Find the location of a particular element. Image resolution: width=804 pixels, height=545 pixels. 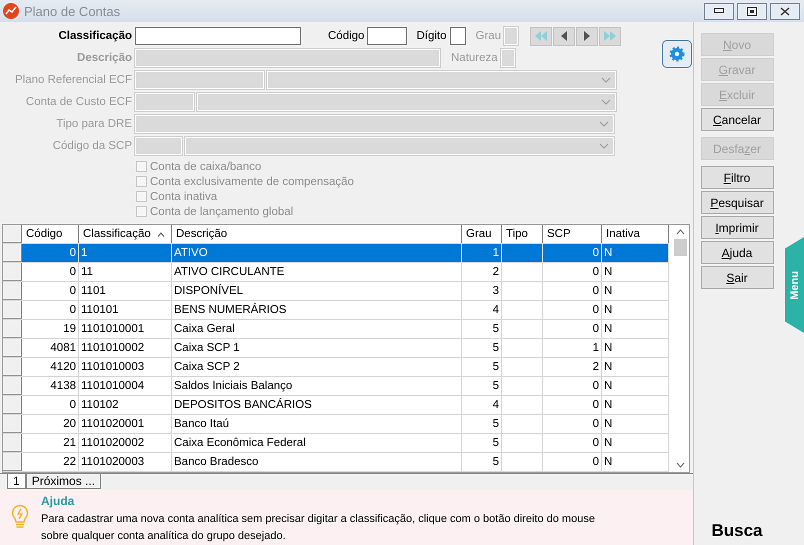

table-cell: Caixa Geral is located at coordinates (317, 329).